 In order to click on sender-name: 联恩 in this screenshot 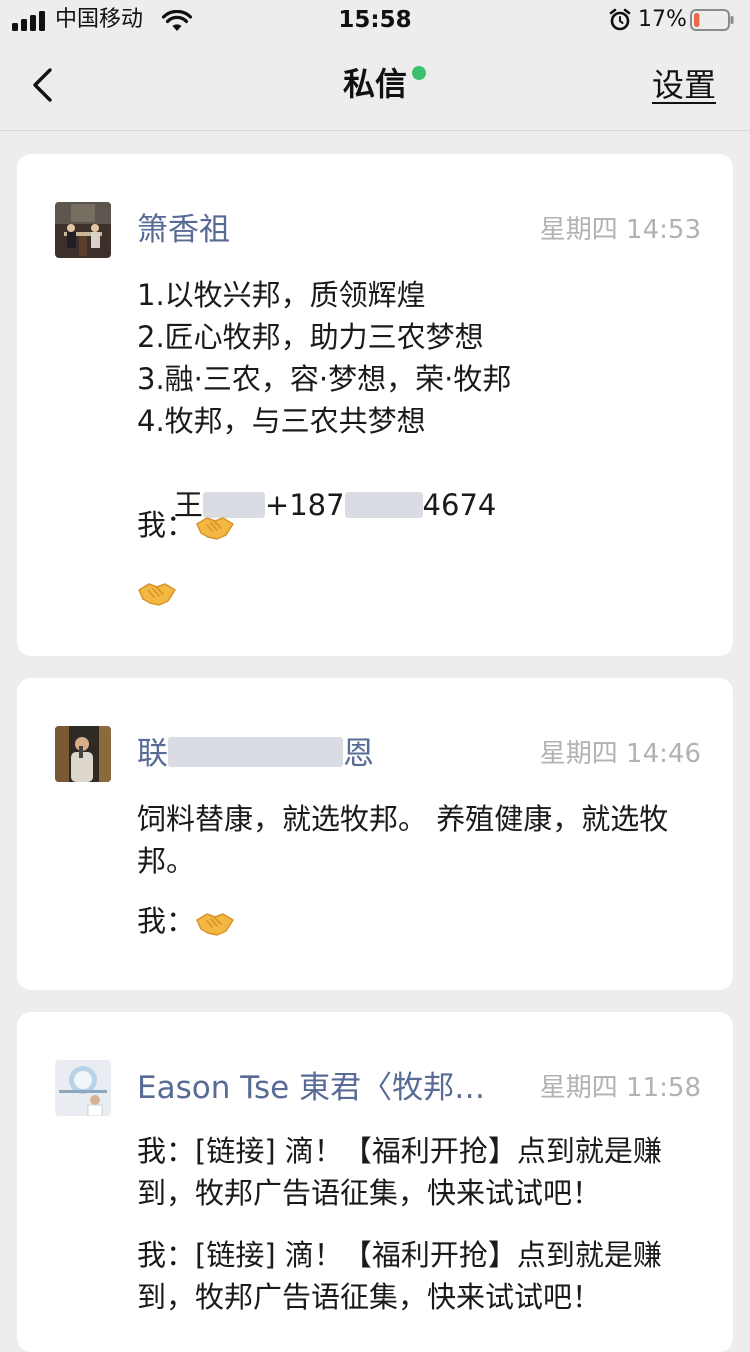, I will do `click(255, 754)`.